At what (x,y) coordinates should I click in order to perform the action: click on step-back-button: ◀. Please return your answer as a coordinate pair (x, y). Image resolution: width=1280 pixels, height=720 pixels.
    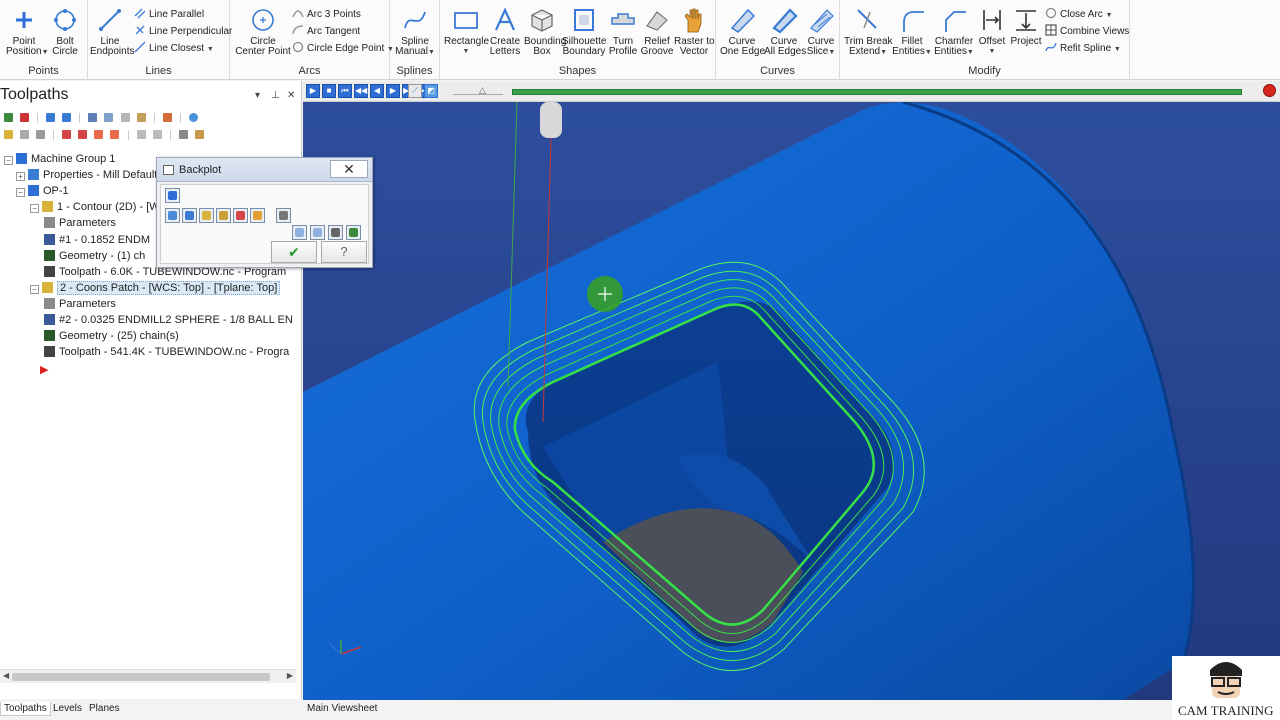
    Looking at the image, I should click on (377, 91).